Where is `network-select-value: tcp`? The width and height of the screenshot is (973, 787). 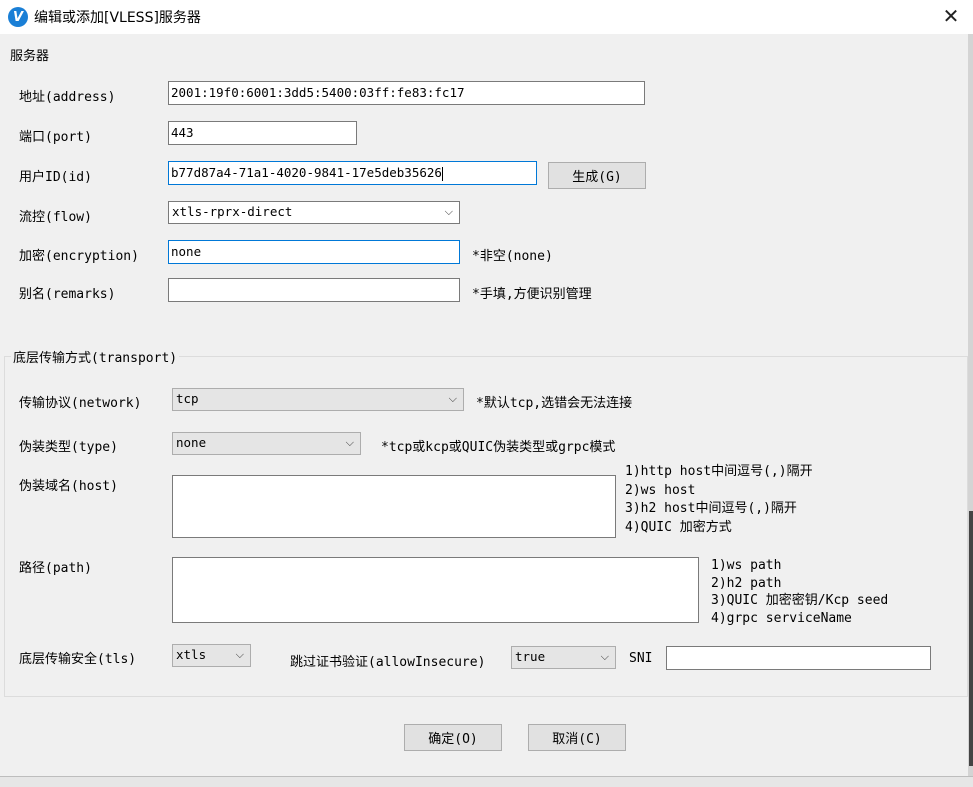
network-select-value: tcp is located at coordinates (187, 398).